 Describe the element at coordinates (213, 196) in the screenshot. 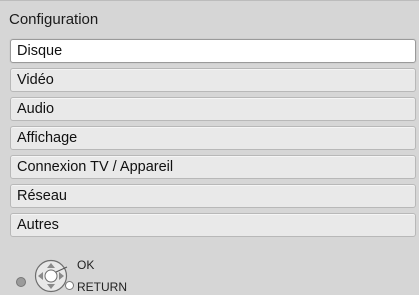

I see `menu-item-reseau: Réseau` at that location.